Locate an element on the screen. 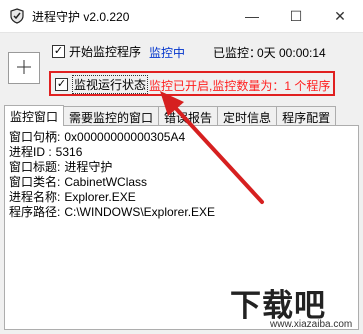 This screenshot has height=334, width=363. minimize-button: — is located at coordinates (252, 16).